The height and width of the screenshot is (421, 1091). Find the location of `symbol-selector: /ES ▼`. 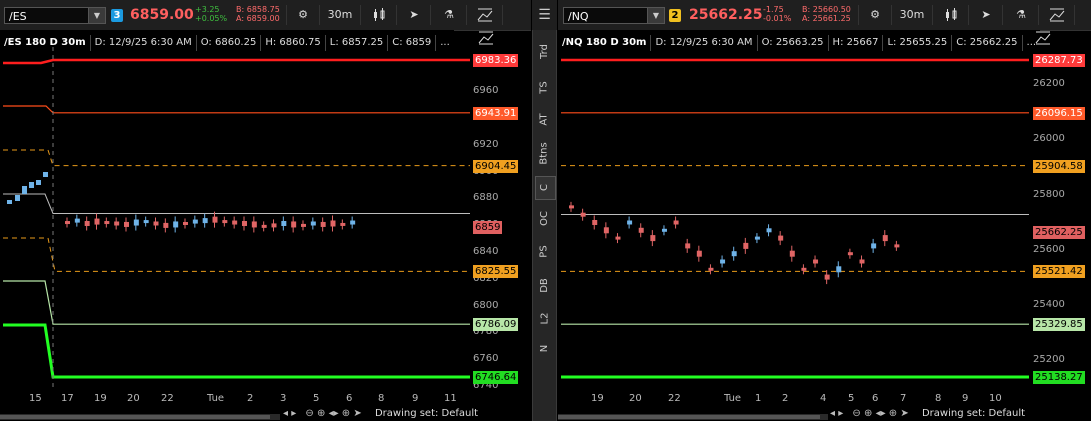

symbol-selector: /ES ▼ is located at coordinates (55, 15).